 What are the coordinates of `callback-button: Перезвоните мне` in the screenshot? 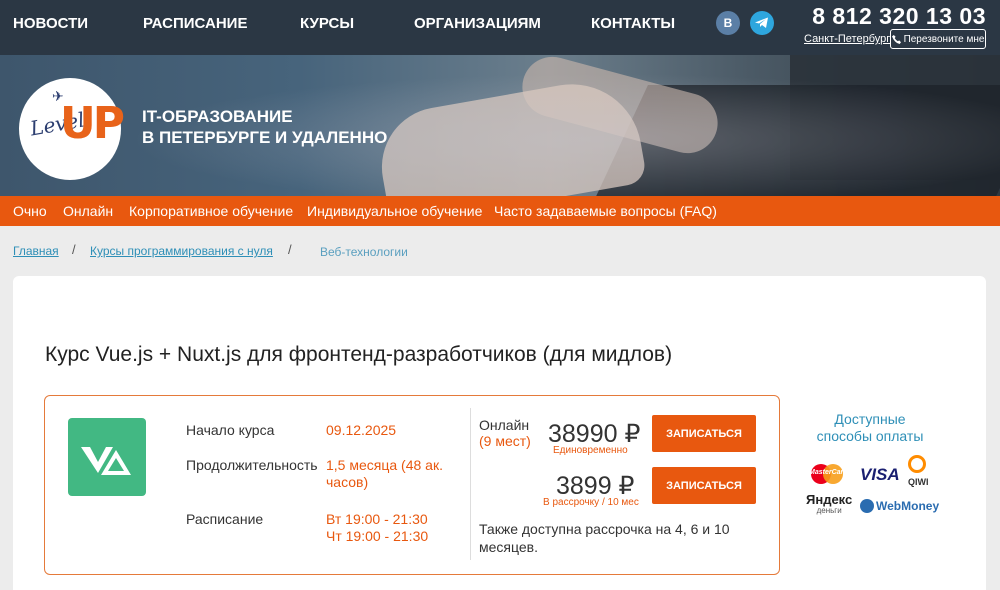 It's located at (938, 39).